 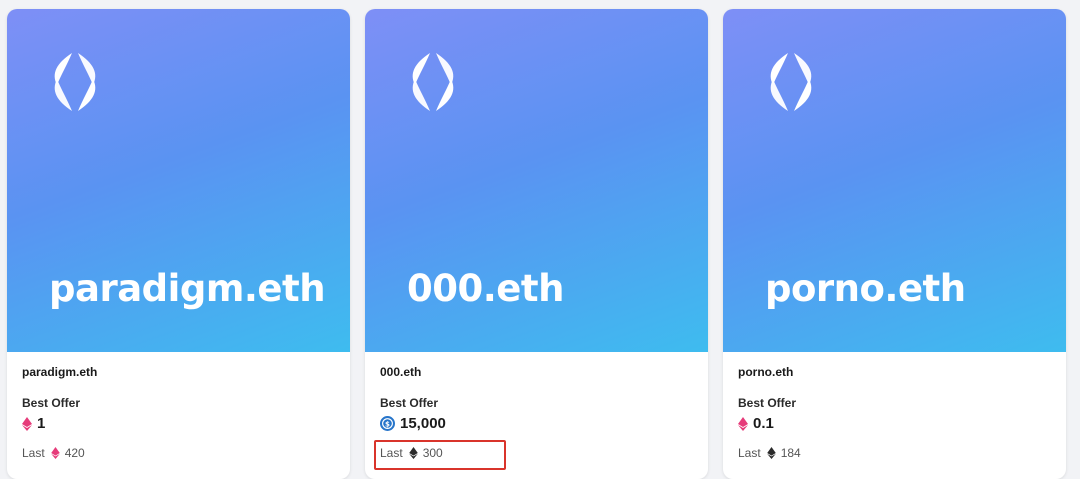 I want to click on best-offer-amount: 0.1, so click(x=763, y=423).